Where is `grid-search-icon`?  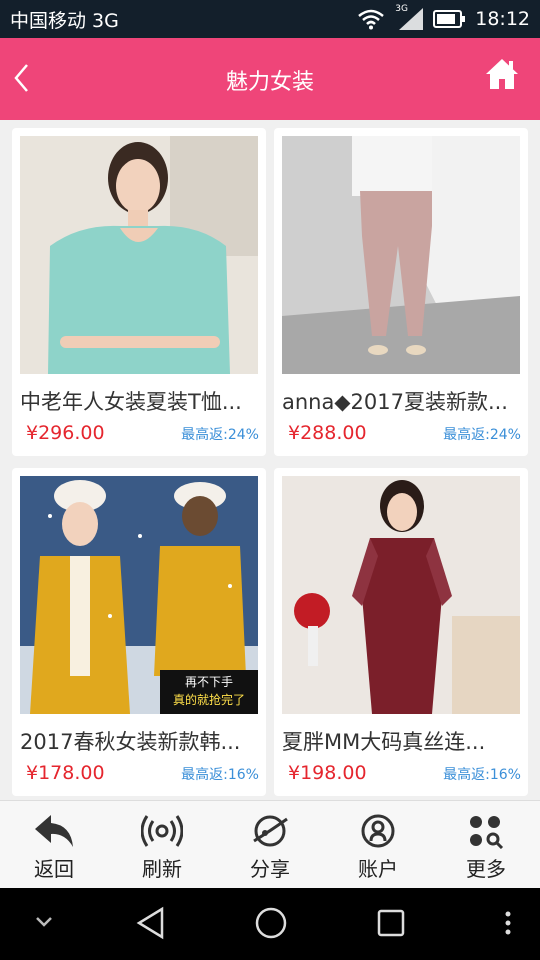 grid-search-icon is located at coordinates (487, 832).